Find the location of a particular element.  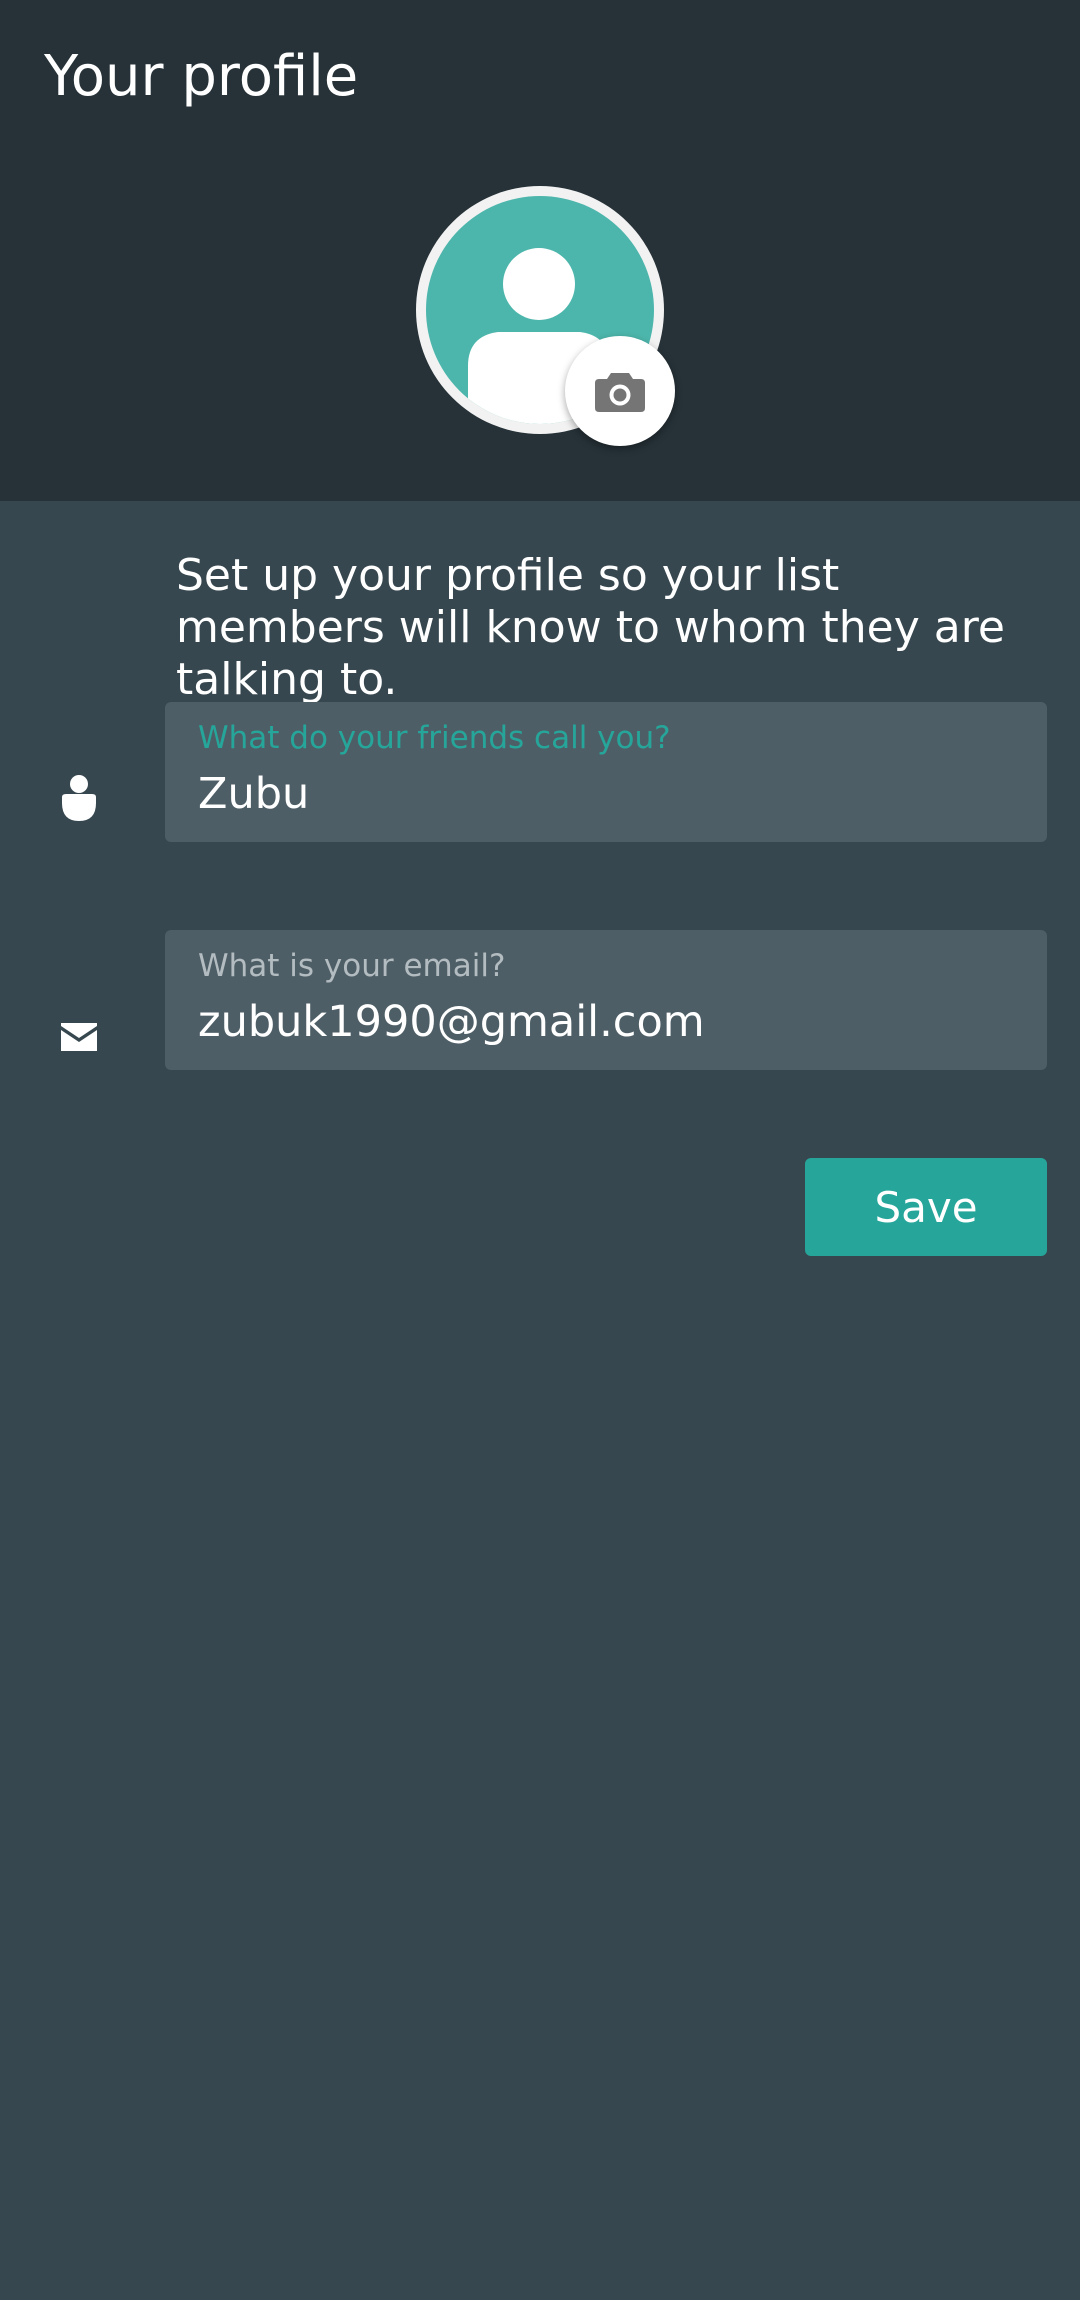

camera-icon is located at coordinates (620, 392).